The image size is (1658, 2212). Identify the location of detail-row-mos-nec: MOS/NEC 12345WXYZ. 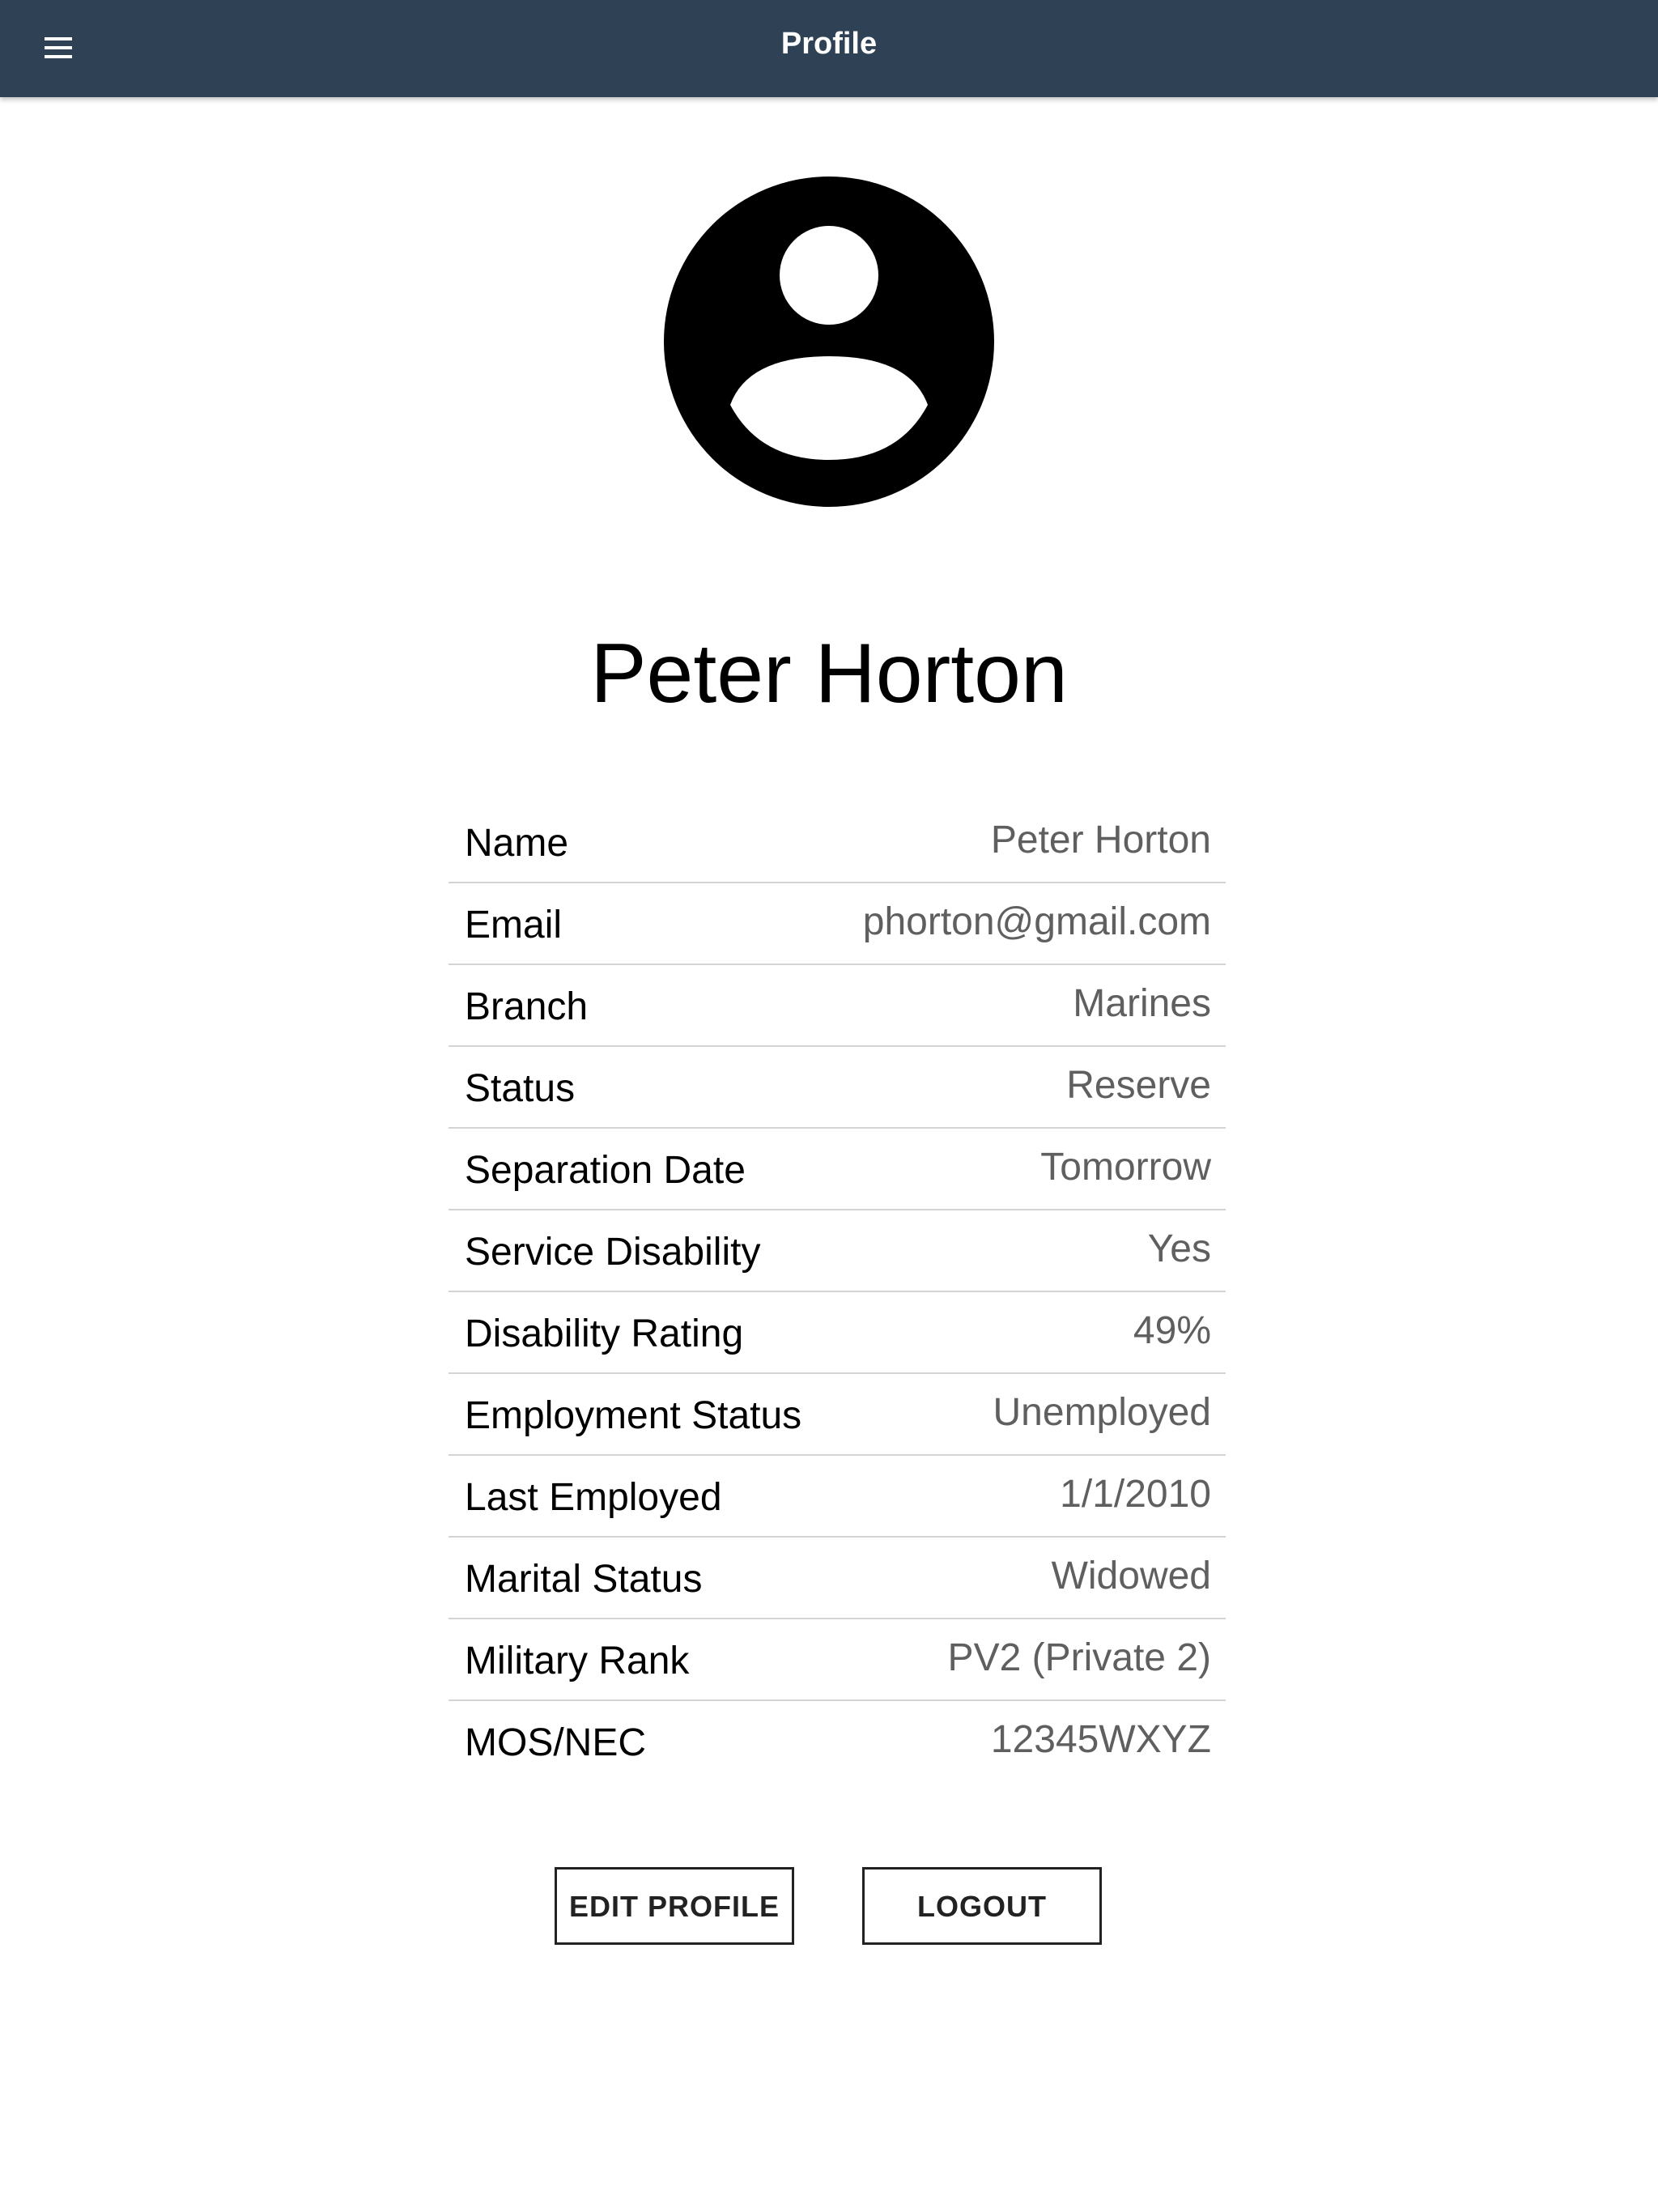
(837, 1742).